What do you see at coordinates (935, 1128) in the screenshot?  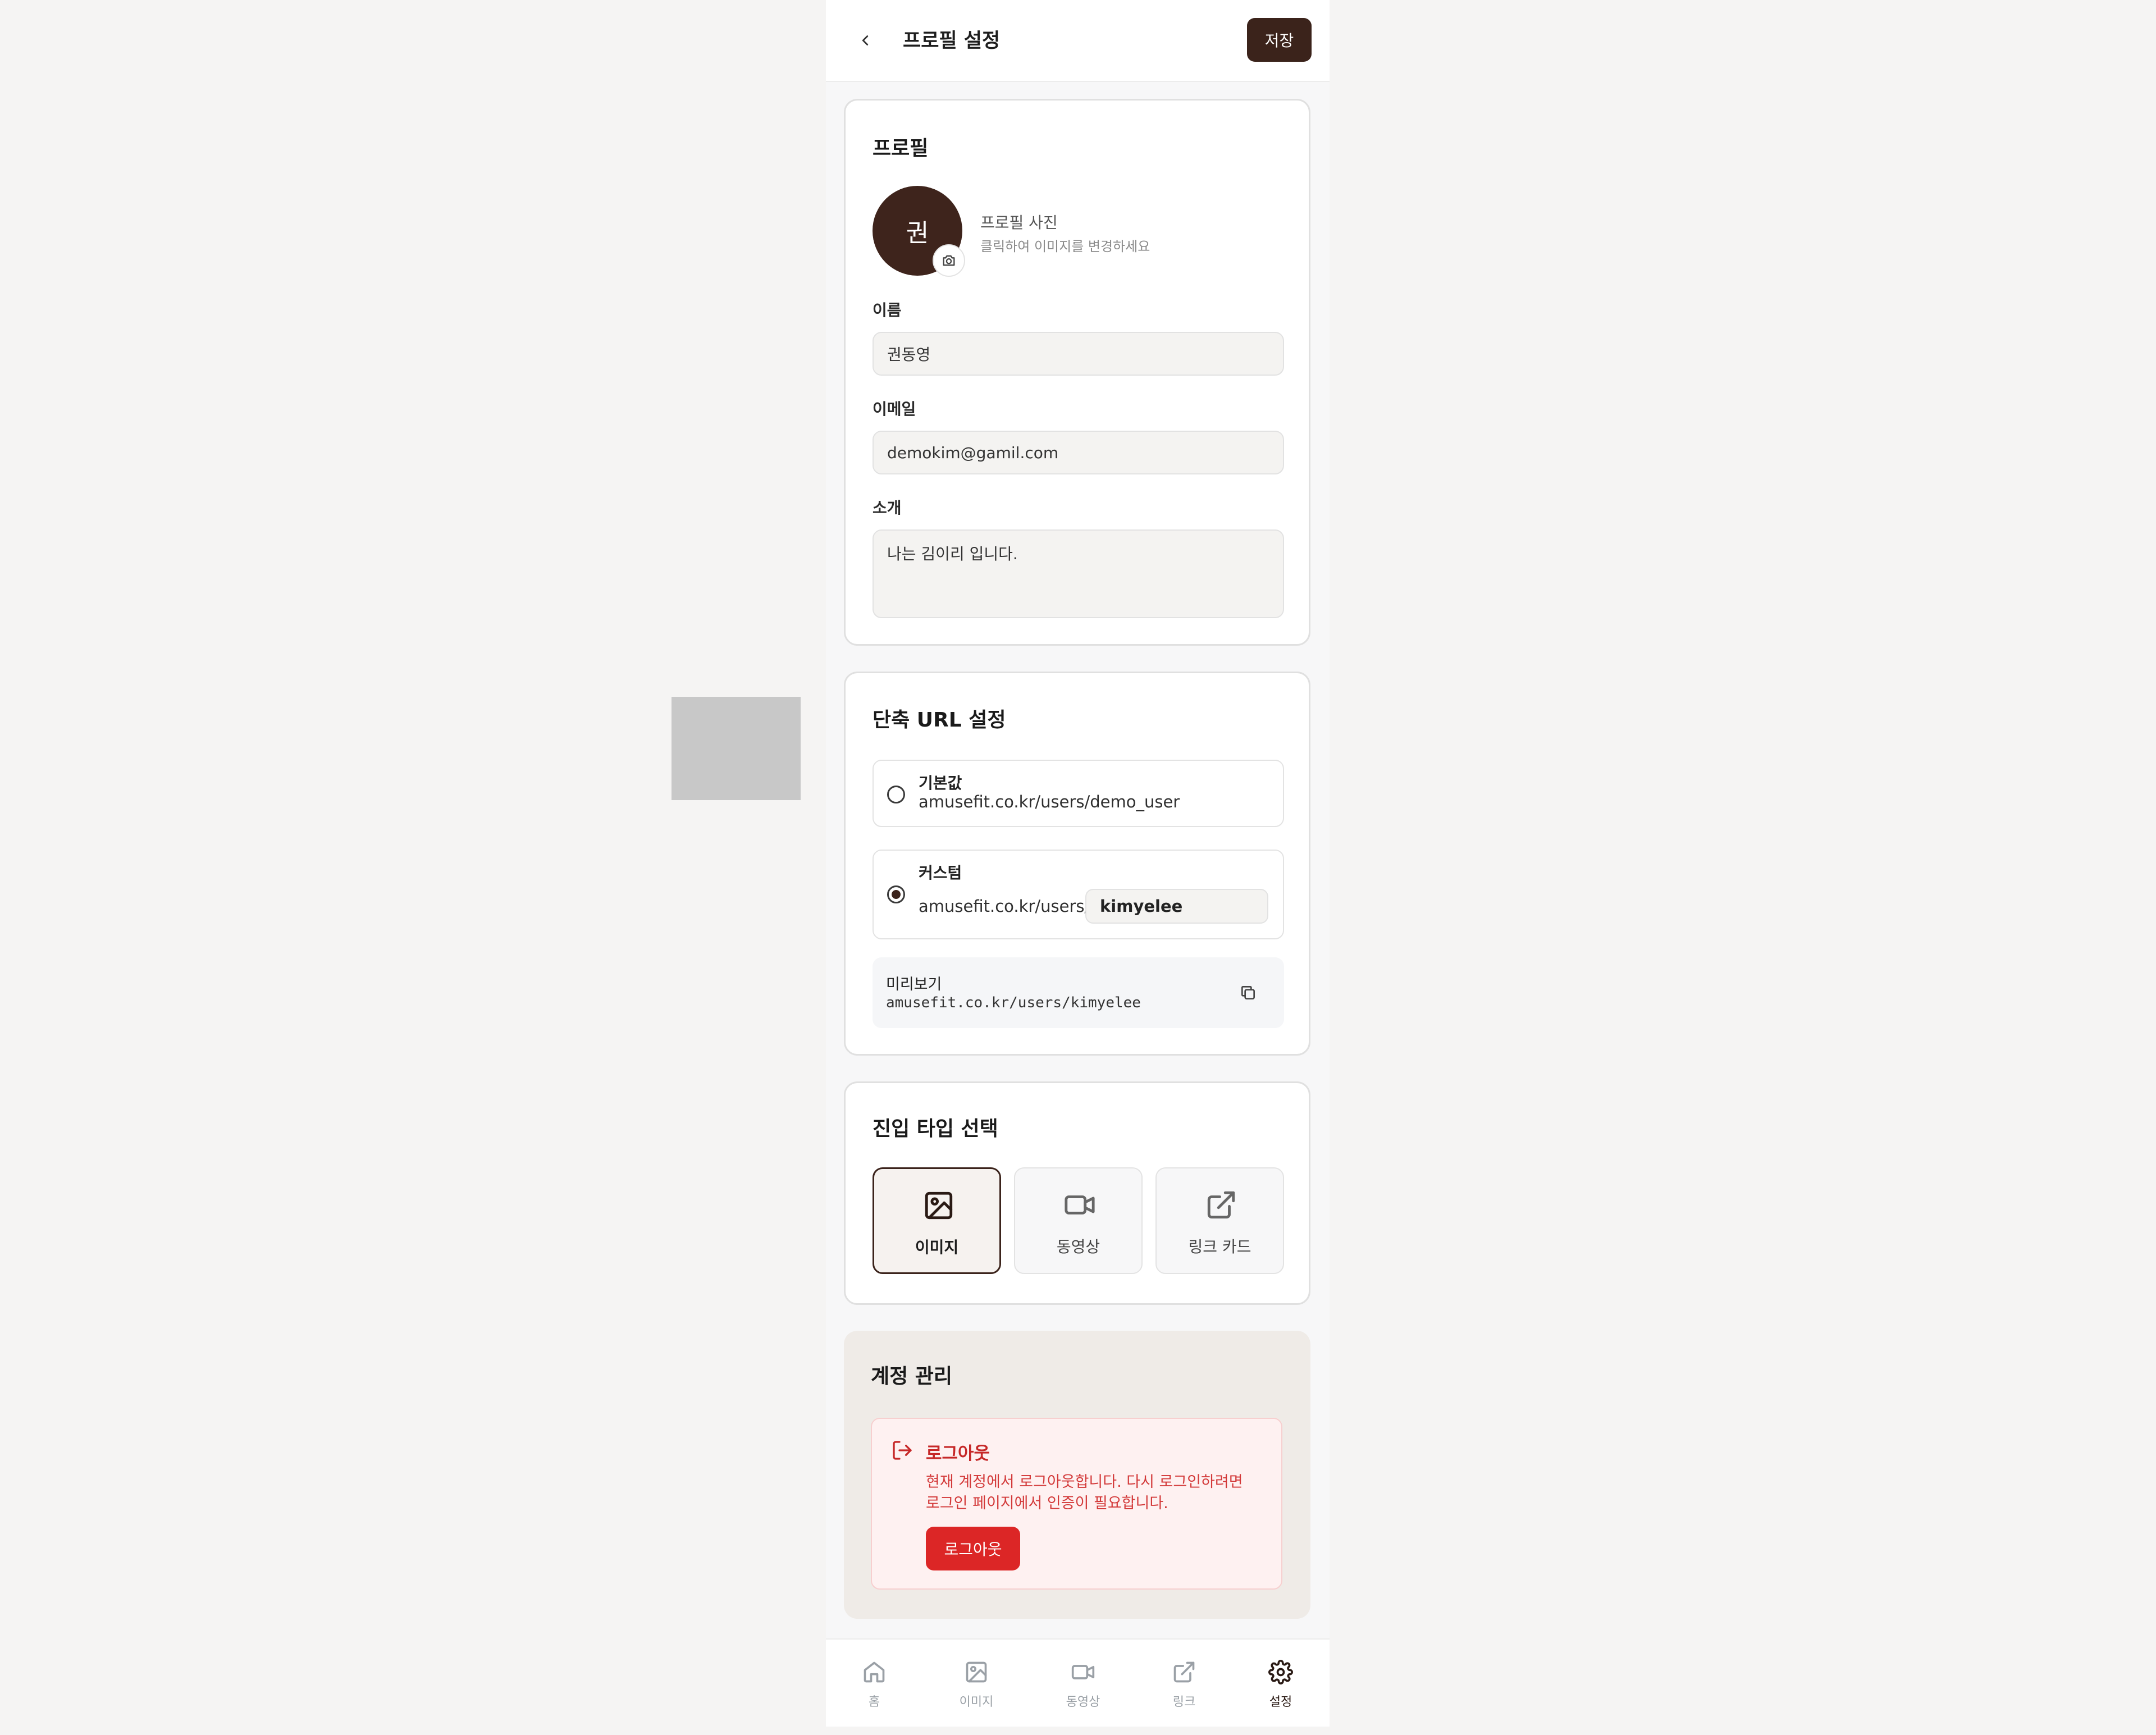 I see `entry-type-section-title: 진입 타입 선택` at bounding box center [935, 1128].